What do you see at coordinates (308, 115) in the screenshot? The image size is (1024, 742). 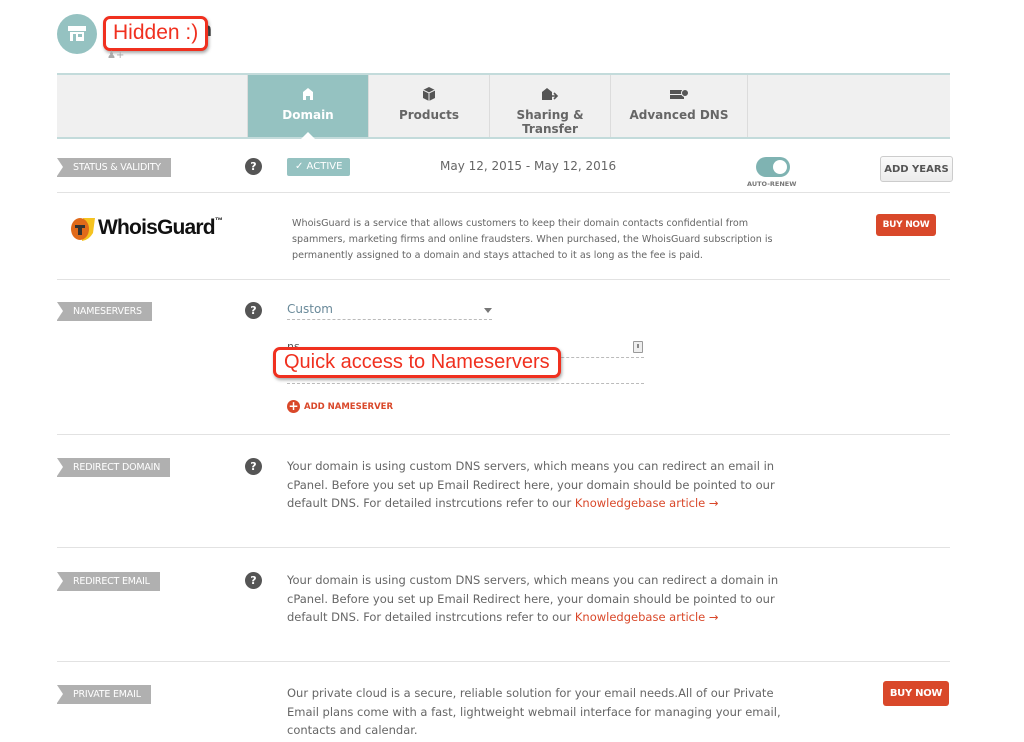 I see `tab-label: Domain` at bounding box center [308, 115].